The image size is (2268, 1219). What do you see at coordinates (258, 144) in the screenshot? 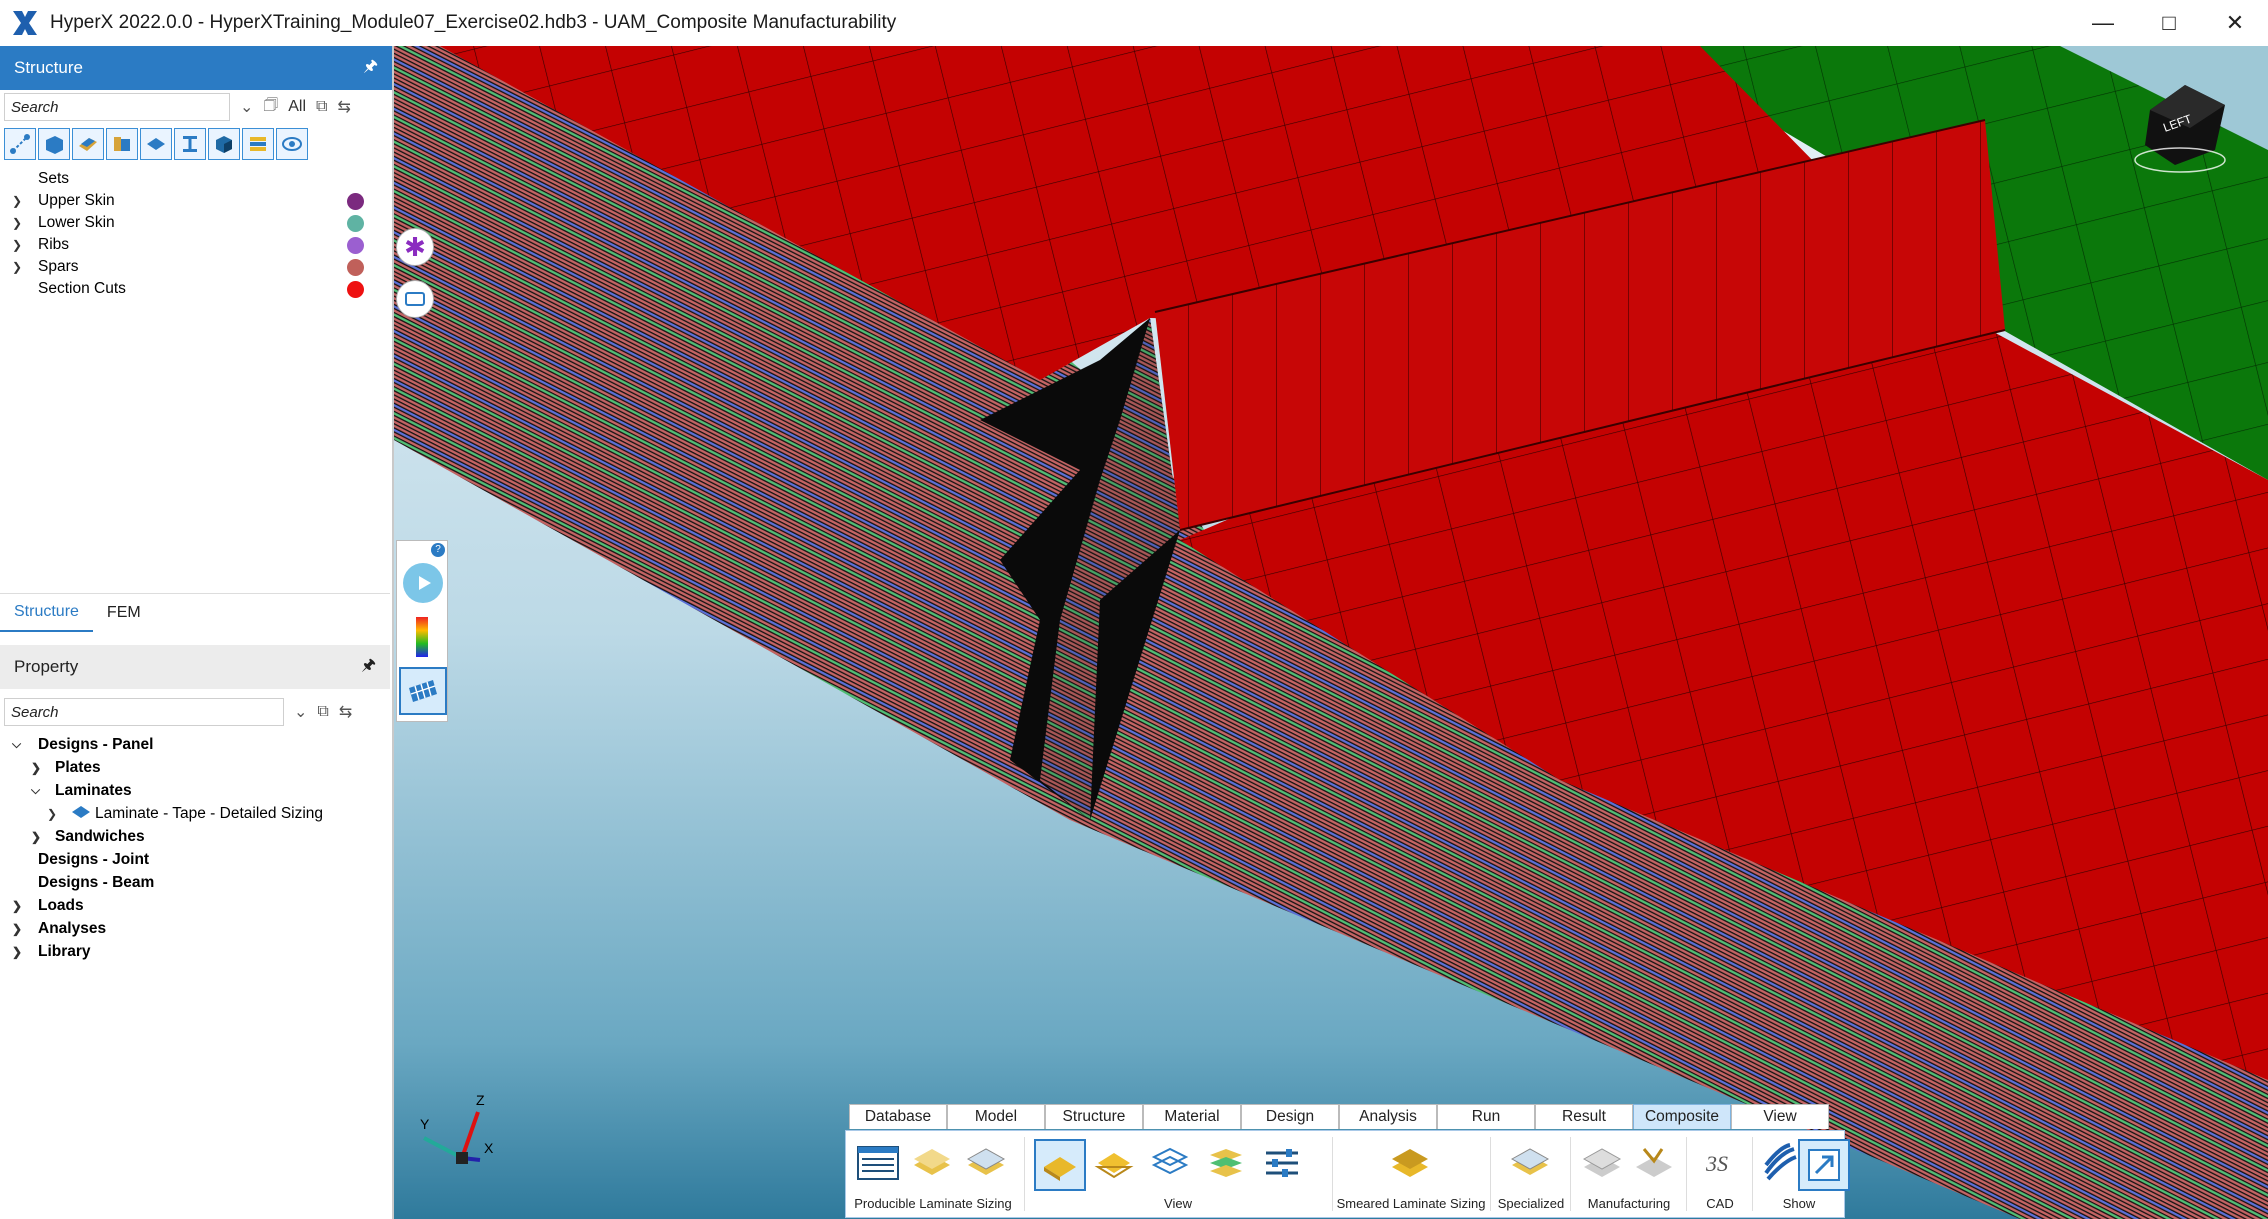
I see `laminate-stack-icon` at bounding box center [258, 144].